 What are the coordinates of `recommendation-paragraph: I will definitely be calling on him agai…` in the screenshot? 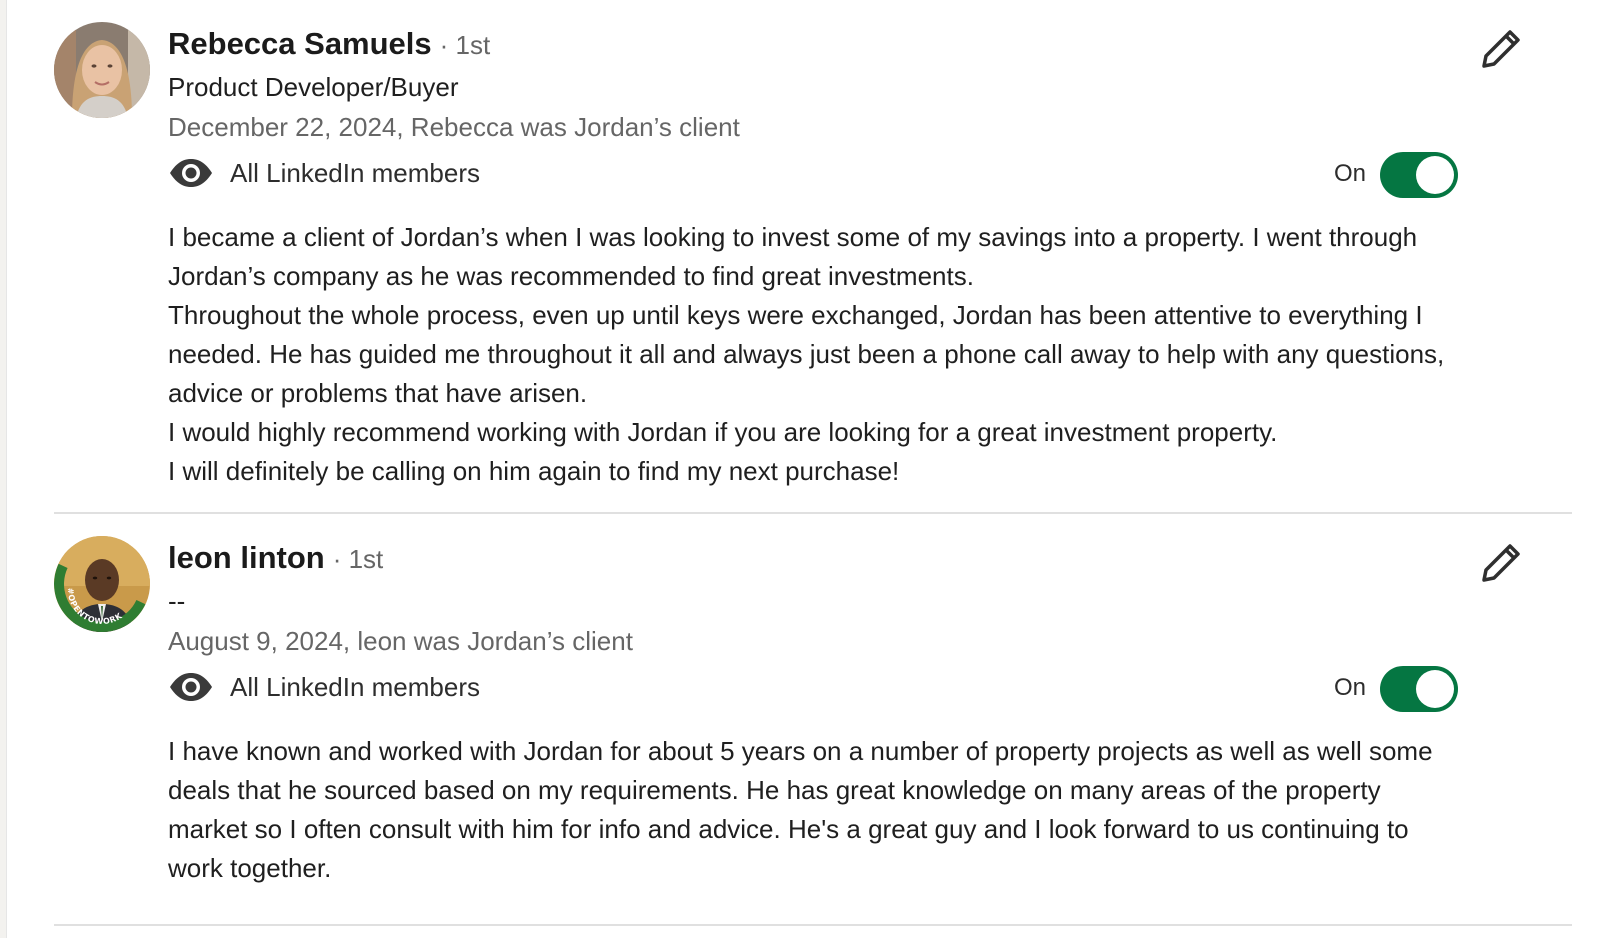 It's located at (534, 471).